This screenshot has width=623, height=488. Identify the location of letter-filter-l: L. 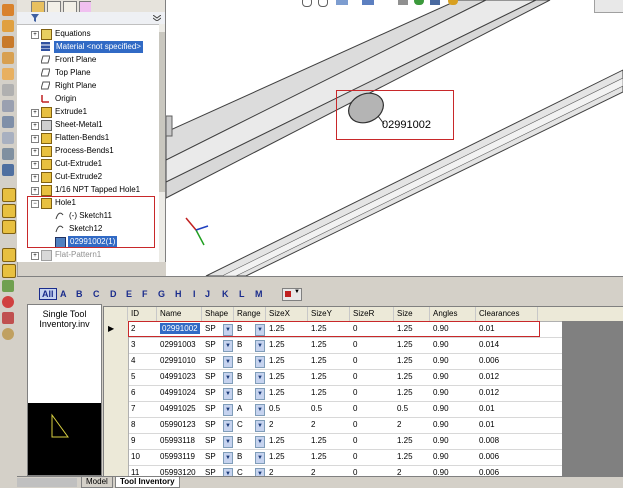
(242, 294).